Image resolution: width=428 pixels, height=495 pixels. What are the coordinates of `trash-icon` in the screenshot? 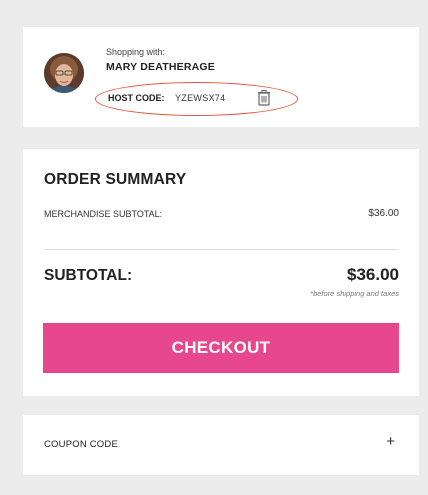 It's located at (264, 98).